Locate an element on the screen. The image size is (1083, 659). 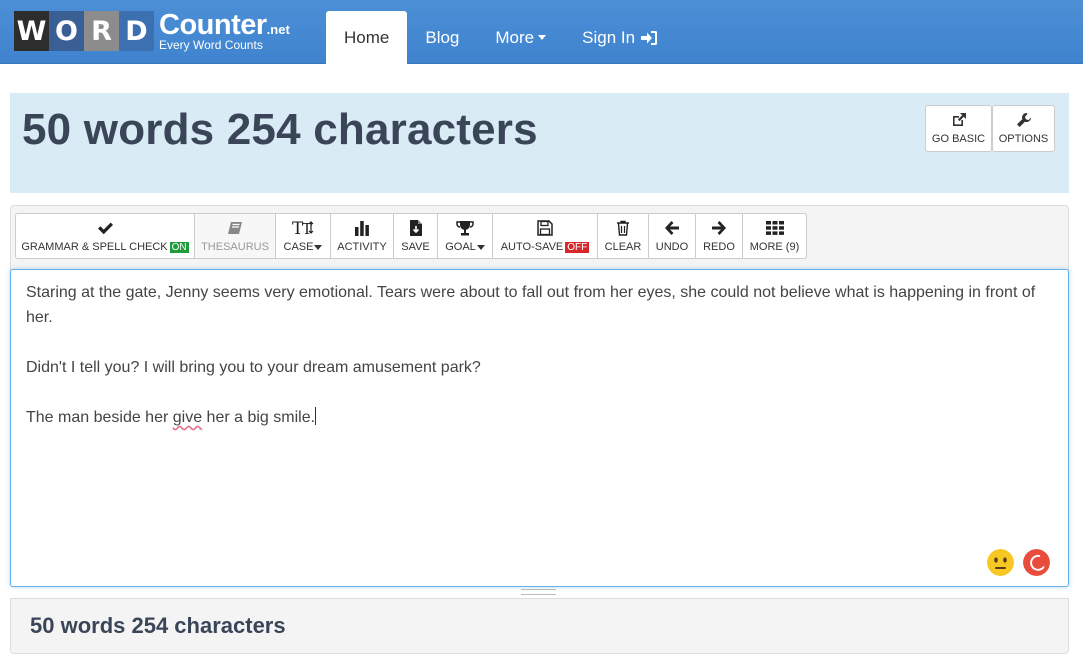
bar-chart-icon is located at coordinates (362, 228).